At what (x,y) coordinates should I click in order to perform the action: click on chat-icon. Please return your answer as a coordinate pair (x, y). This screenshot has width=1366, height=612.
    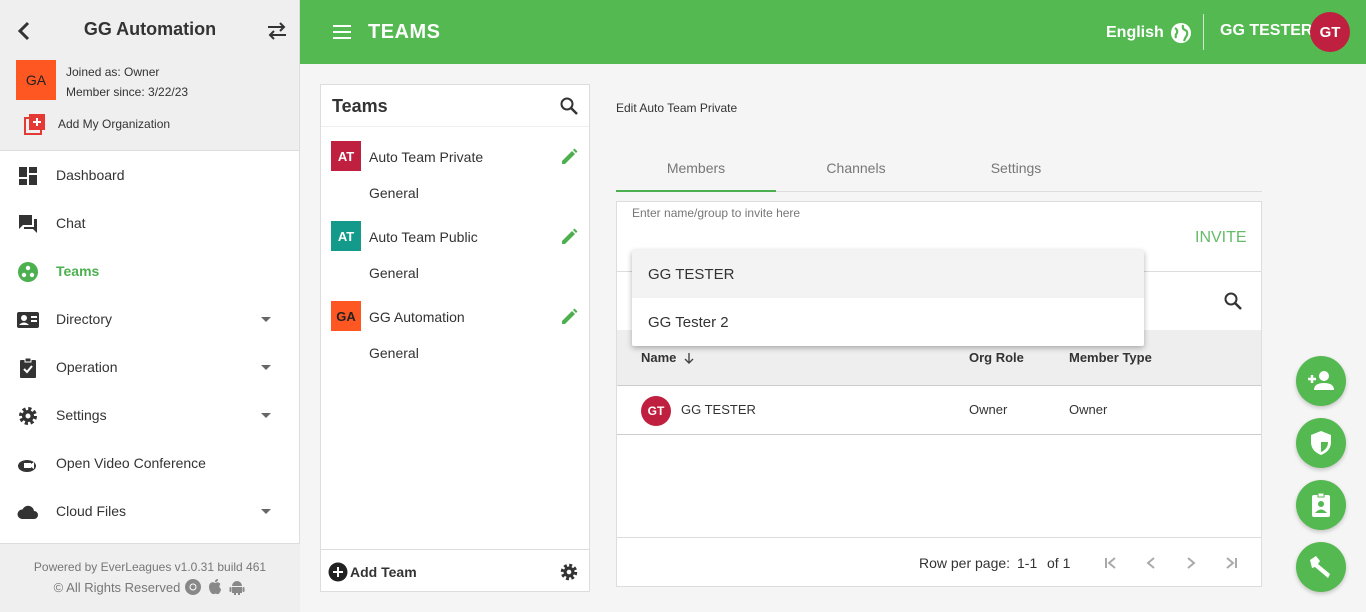
    Looking at the image, I should click on (28, 224).